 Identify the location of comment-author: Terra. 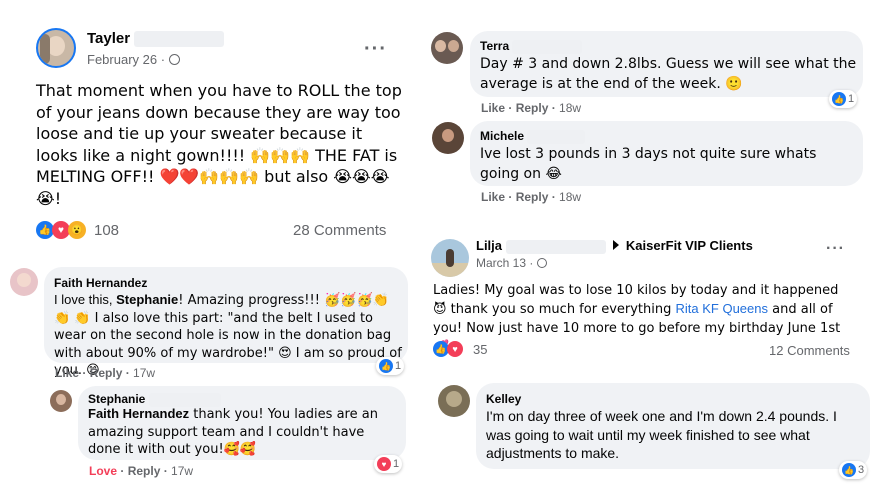
(531, 46).